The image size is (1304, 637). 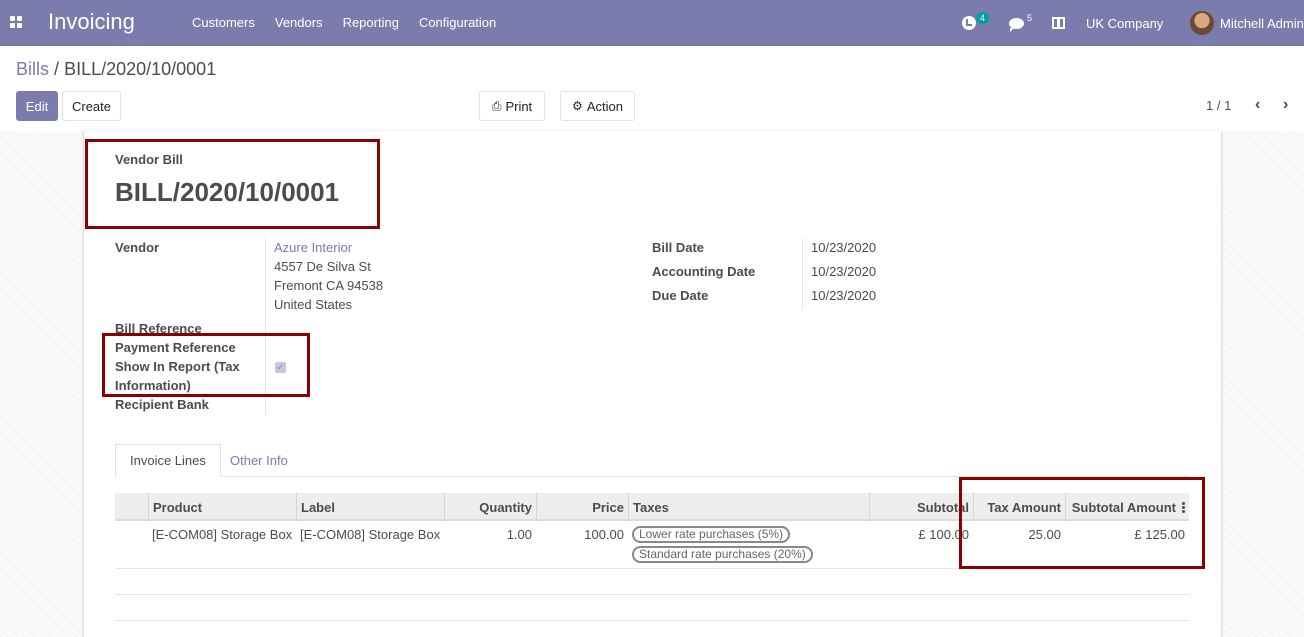 I want to click on user-name: Mitchell Admin, so click(x=1262, y=23).